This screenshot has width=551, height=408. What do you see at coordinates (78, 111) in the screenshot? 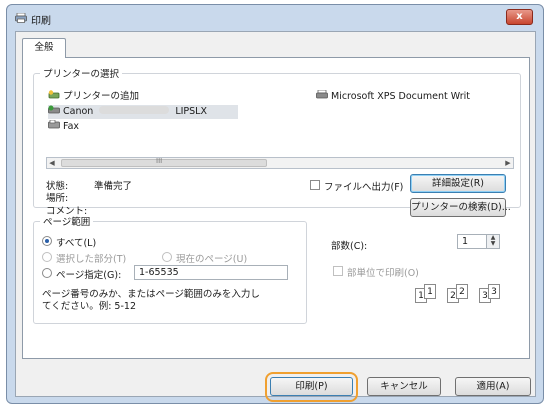
I see `canon-prefix: Canon` at bounding box center [78, 111].